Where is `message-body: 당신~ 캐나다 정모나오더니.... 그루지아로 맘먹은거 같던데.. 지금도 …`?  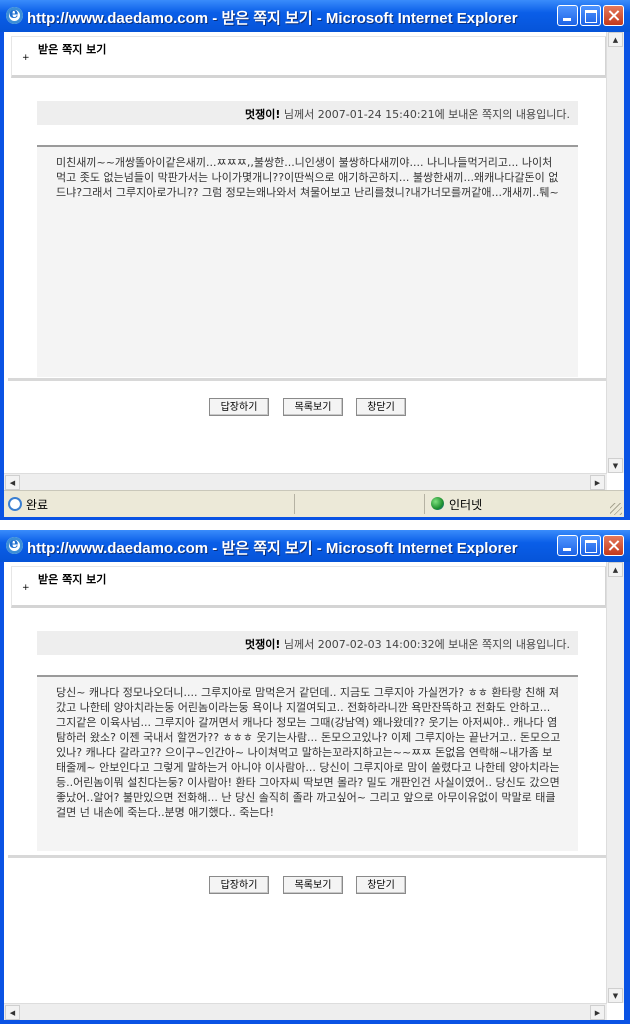 message-body: 당신~ 캐나다 정모나오더니.... 그루지아로 맘먹은거 같던데.. 지금도 … is located at coordinates (308, 752).